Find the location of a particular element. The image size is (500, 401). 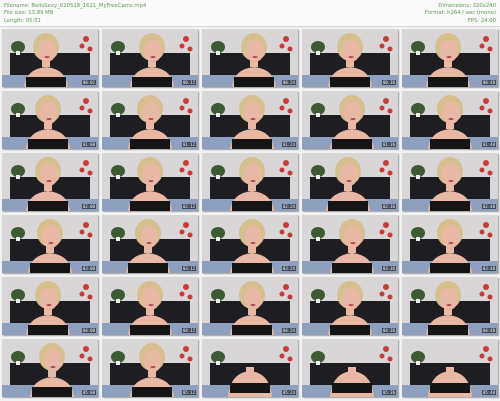

video-thumbnail: 01:48 is located at coordinates (450, 120).